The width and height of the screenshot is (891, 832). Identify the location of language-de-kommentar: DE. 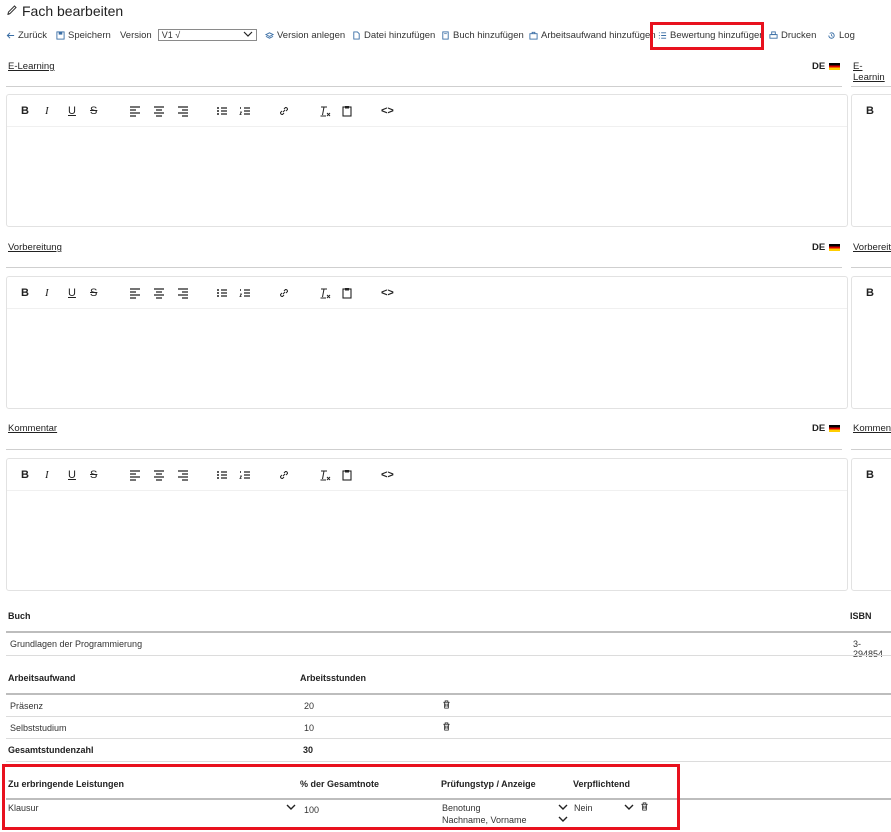
(826, 428).